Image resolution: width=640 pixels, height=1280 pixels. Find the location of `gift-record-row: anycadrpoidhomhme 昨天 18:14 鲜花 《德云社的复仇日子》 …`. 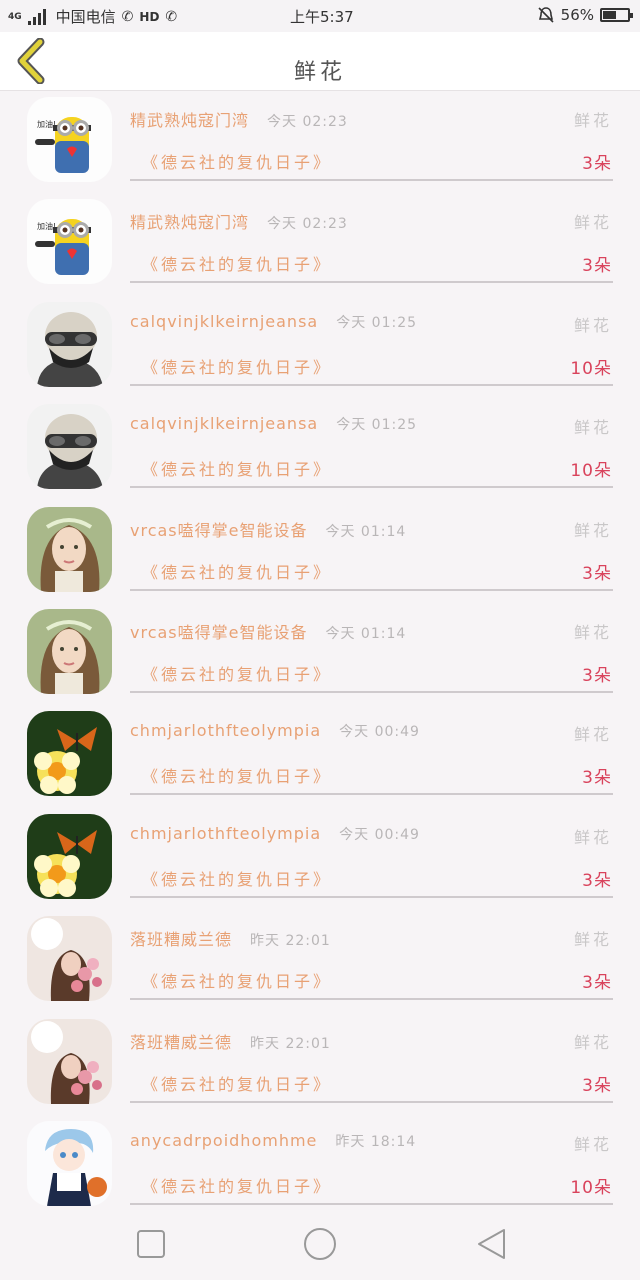

gift-record-row: anycadrpoidhomhme 昨天 18:14 鲜花 《德云社的复仇日子》 … is located at coordinates (320, 1166).